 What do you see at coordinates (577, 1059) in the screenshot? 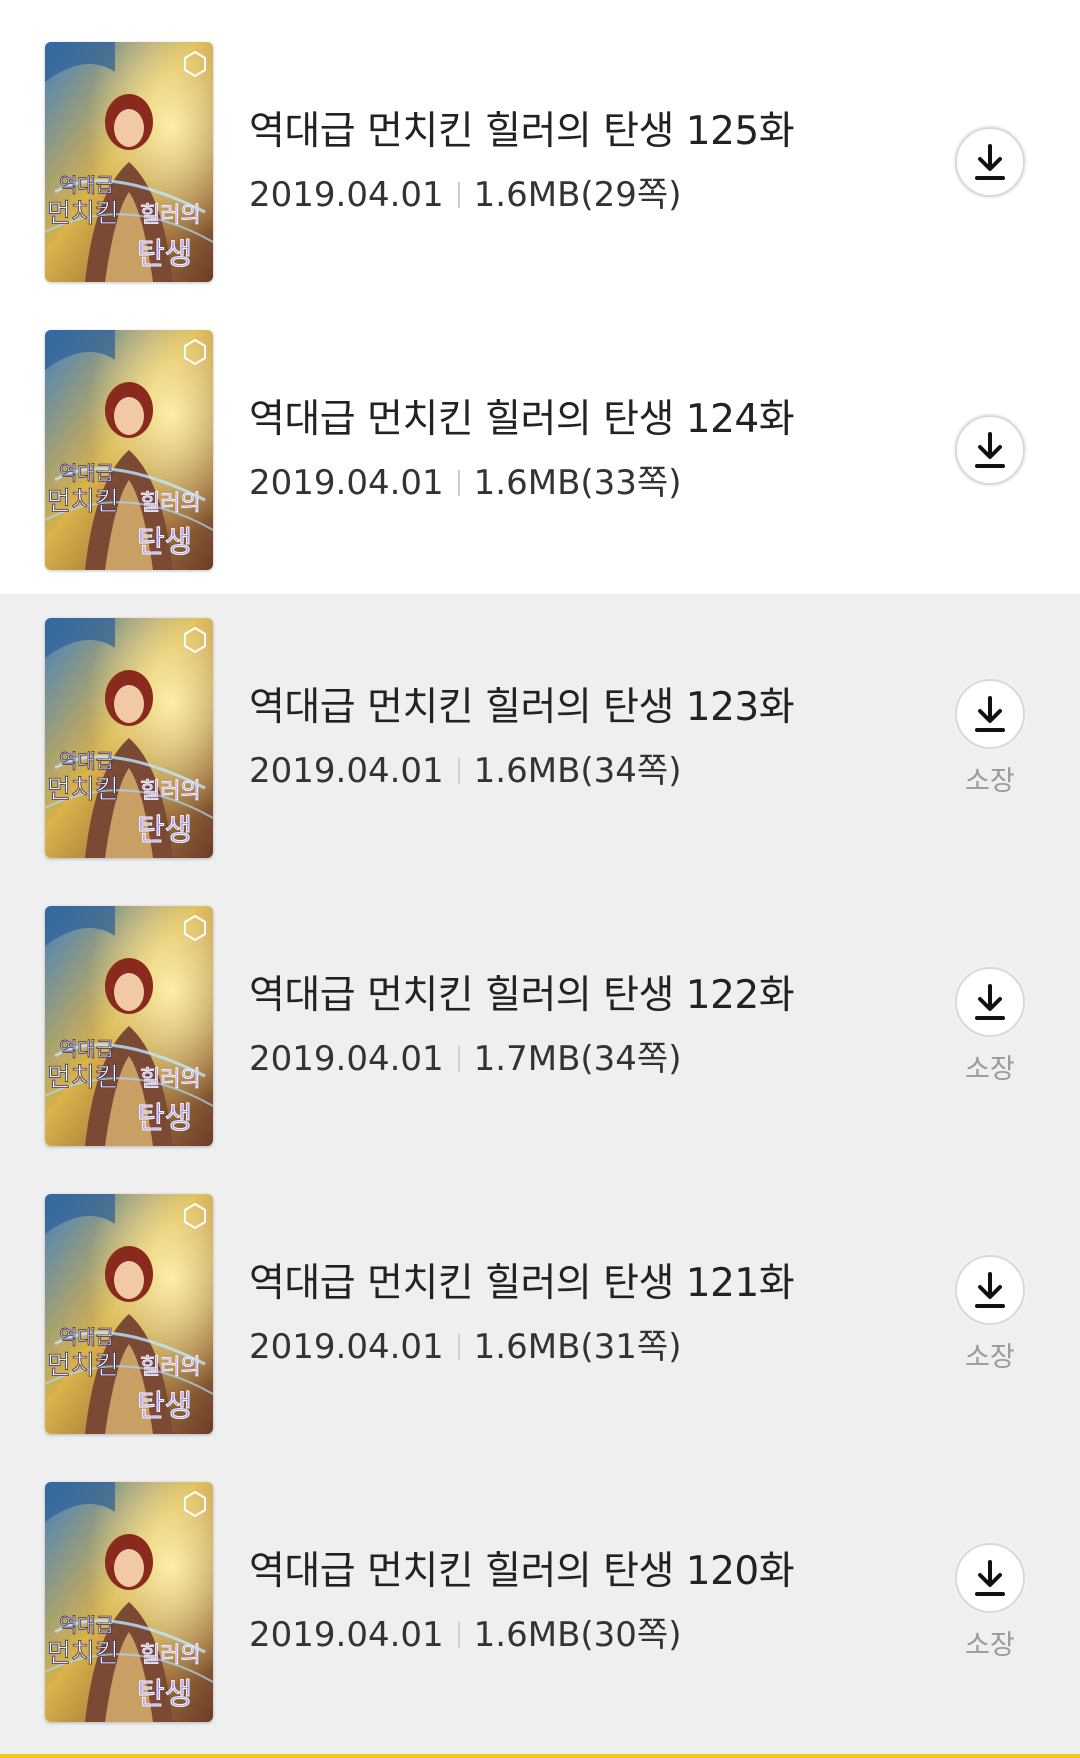
I see `episode-size: 1.7MB(34쪽)` at bounding box center [577, 1059].